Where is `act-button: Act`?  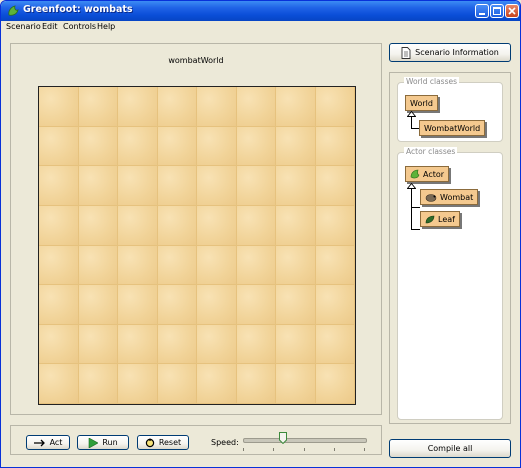
act-button: Act is located at coordinates (48, 442).